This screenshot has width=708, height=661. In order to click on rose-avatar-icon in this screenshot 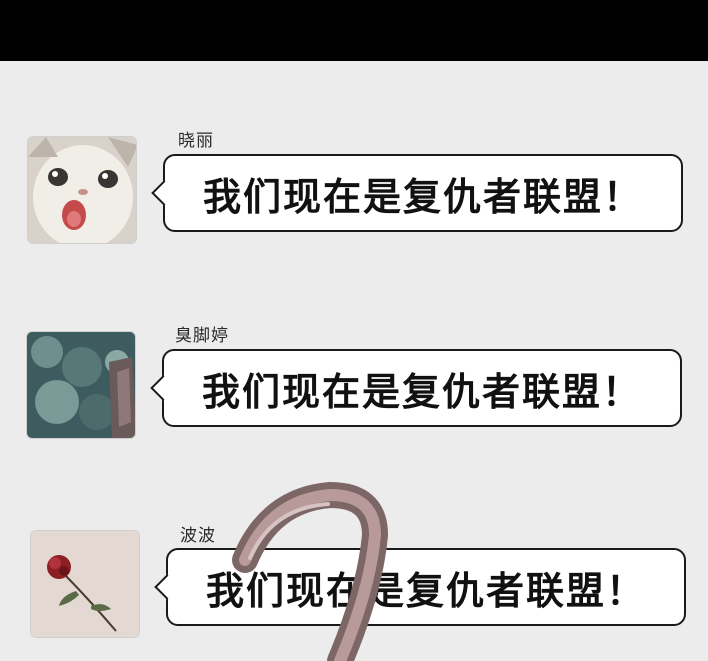, I will do `click(85, 584)`.